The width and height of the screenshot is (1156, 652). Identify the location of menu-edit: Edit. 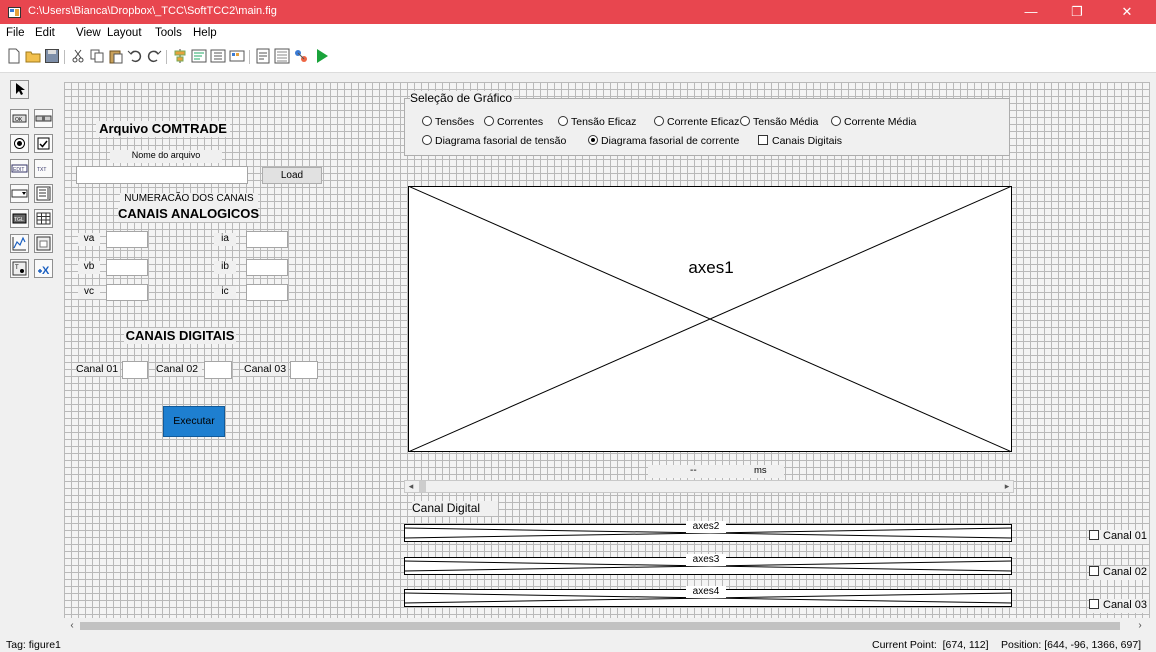
(45, 33).